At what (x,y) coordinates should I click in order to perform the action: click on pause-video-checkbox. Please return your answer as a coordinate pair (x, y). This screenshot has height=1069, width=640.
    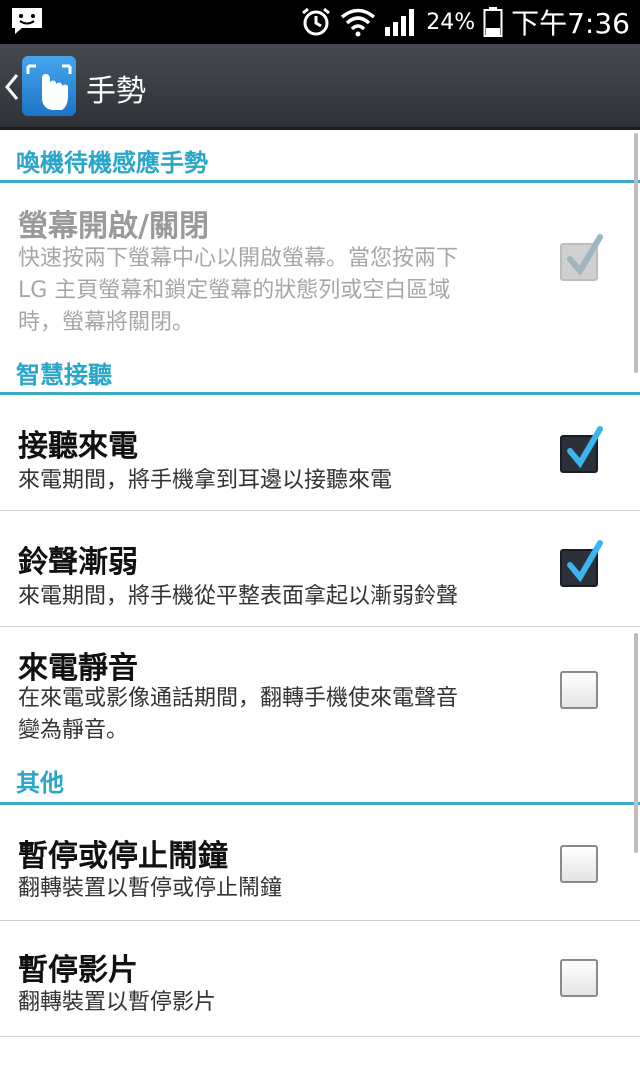
    Looking at the image, I should click on (579, 978).